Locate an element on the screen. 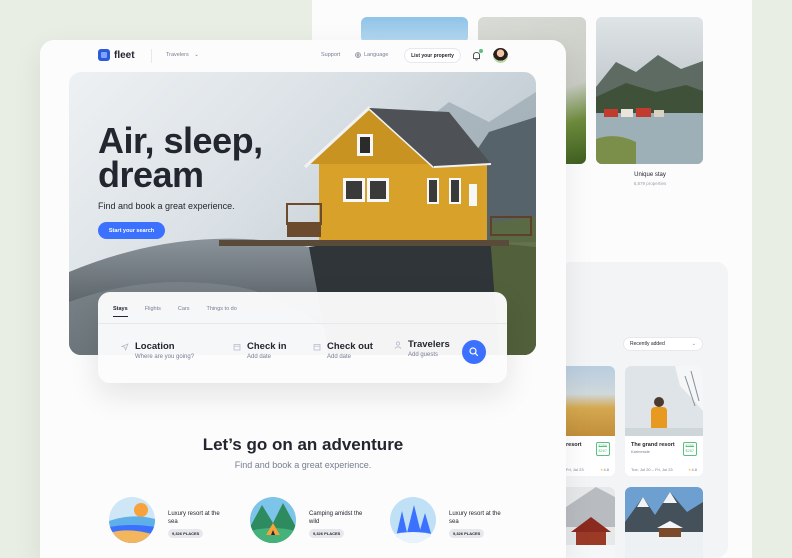 This screenshot has height=558, width=792. tab-things-to-do: Things to do is located at coordinates (222, 311).